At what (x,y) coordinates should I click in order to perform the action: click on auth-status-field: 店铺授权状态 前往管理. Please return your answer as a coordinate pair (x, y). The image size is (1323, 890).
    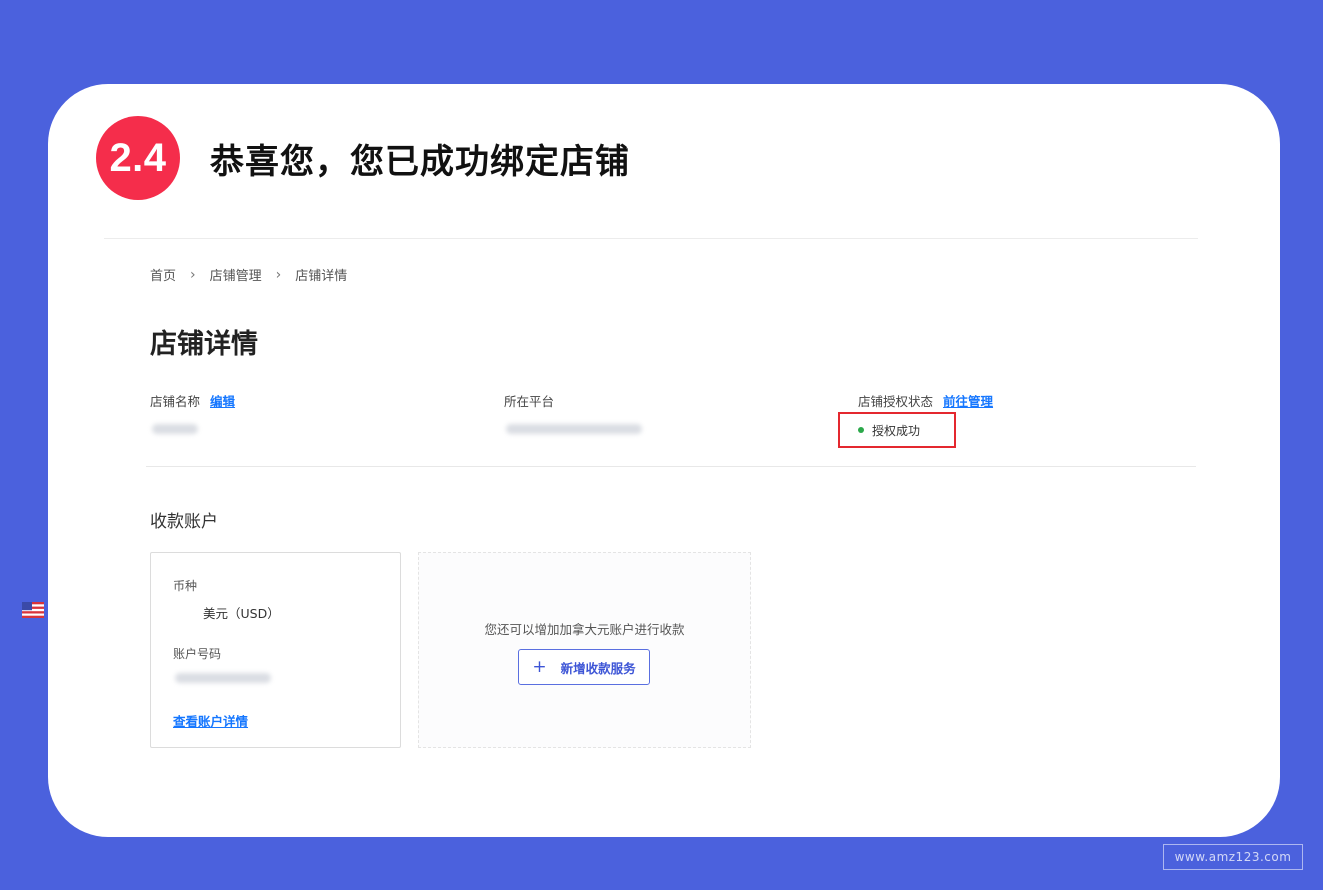
    Looking at the image, I should click on (925, 400).